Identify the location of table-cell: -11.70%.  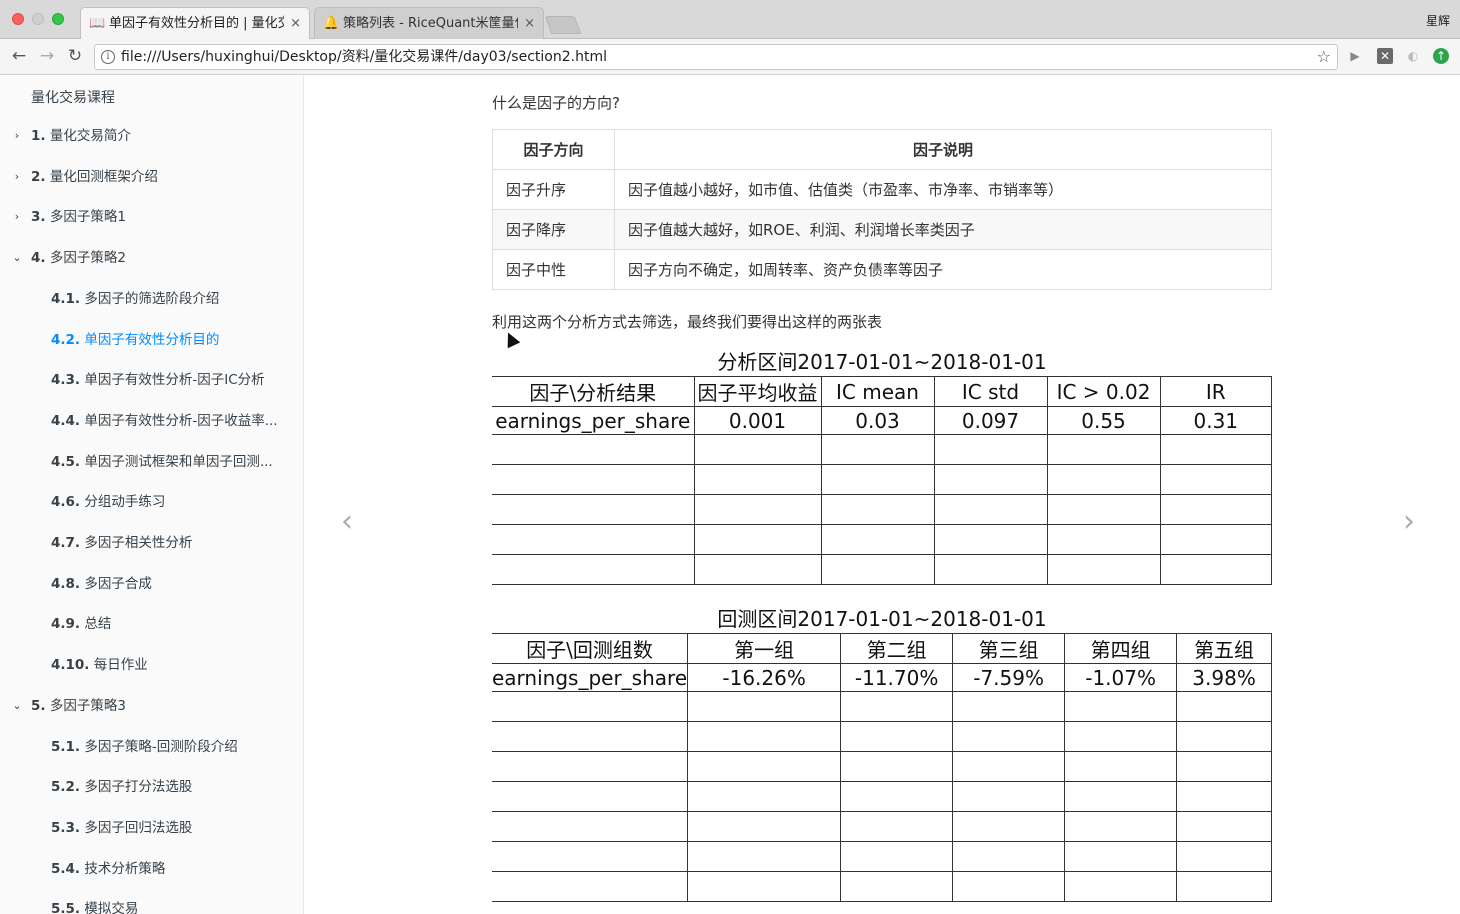
(897, 677).